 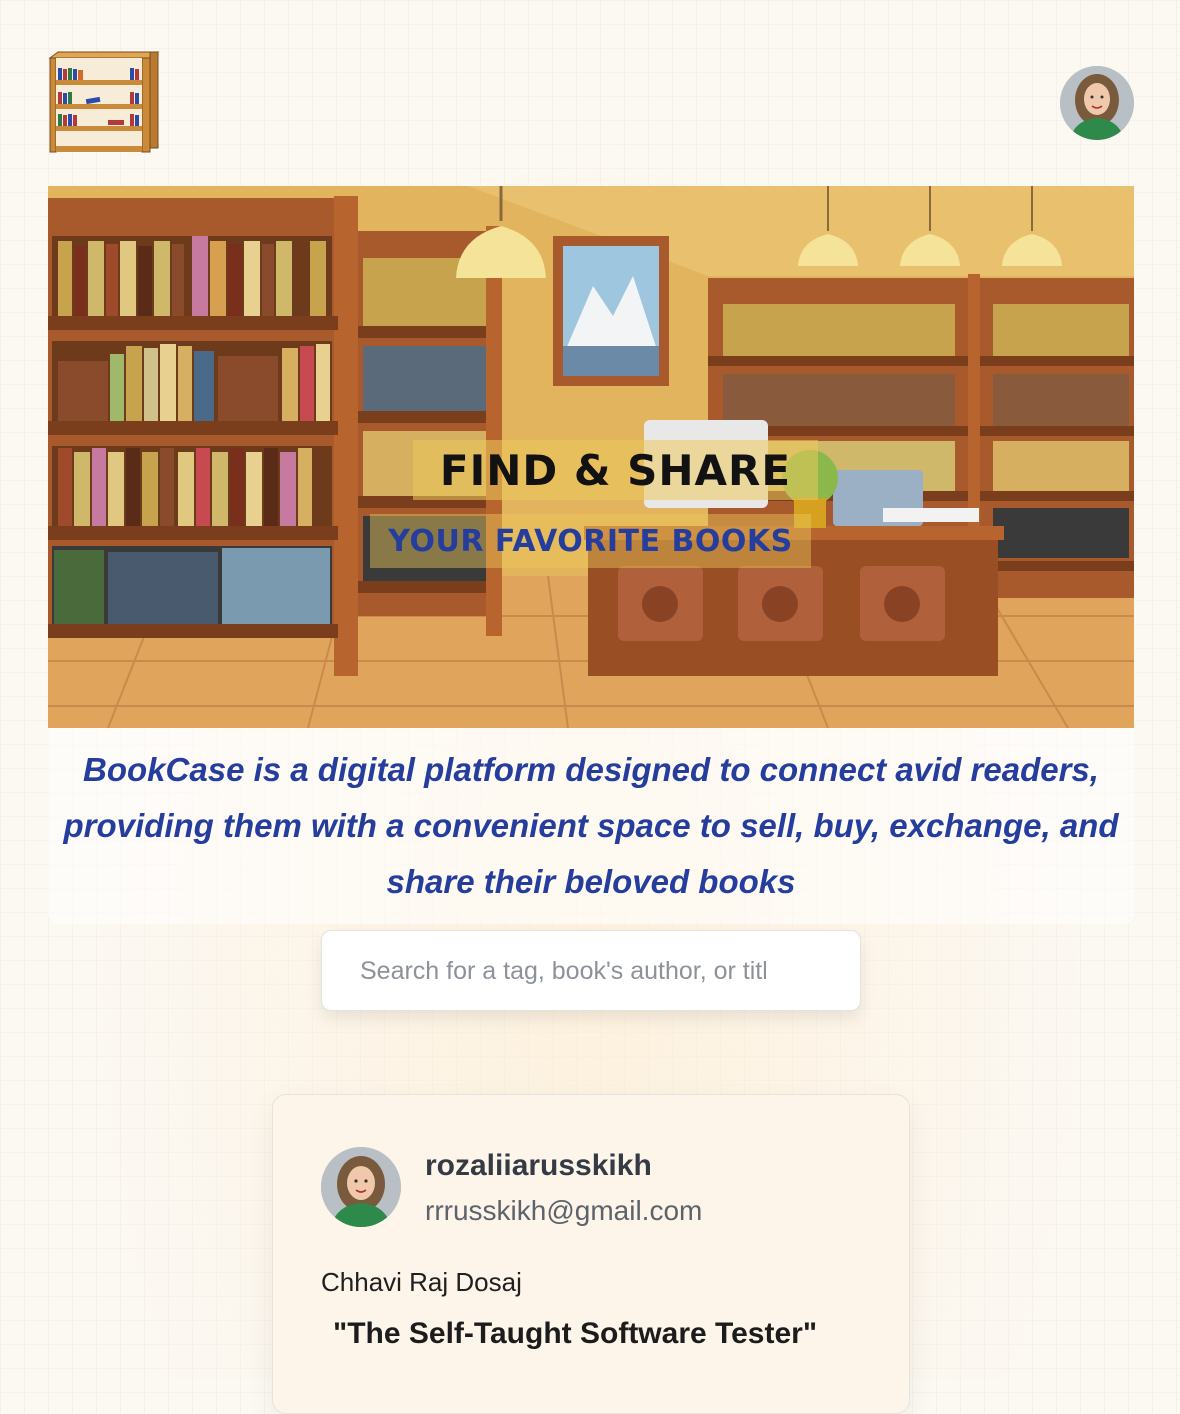 I want to click on book-title: "The Self-Taught Software Tester", so click(x=575, y=1333).